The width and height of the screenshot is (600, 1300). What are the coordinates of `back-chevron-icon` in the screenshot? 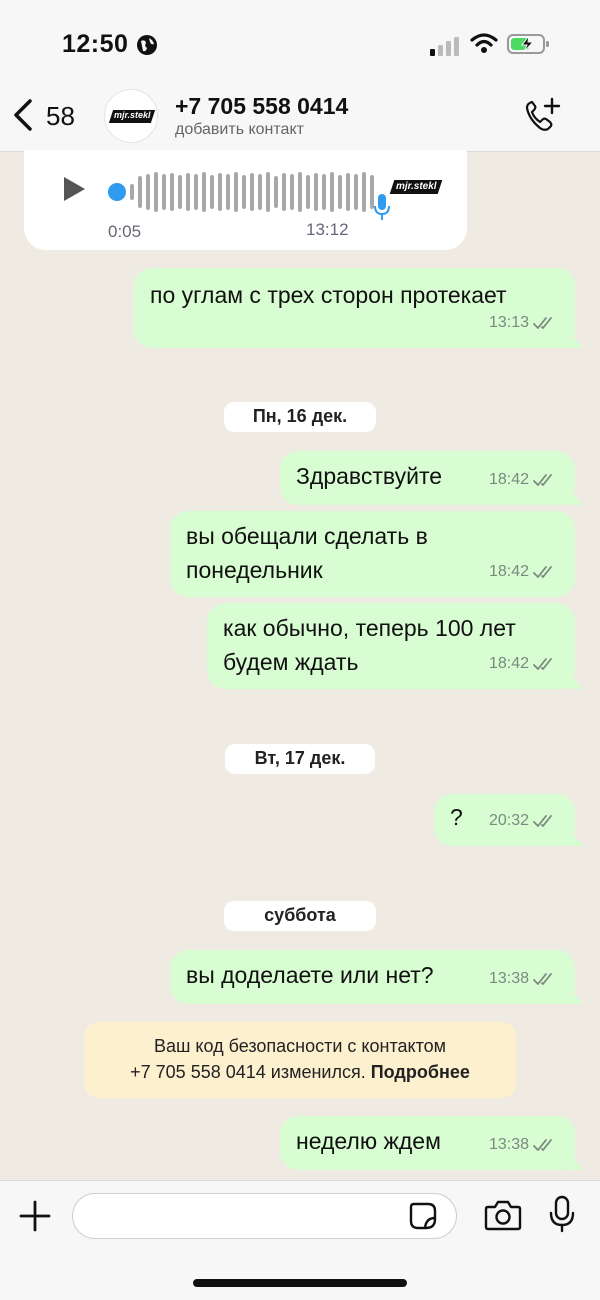 It's located at (24, 115).